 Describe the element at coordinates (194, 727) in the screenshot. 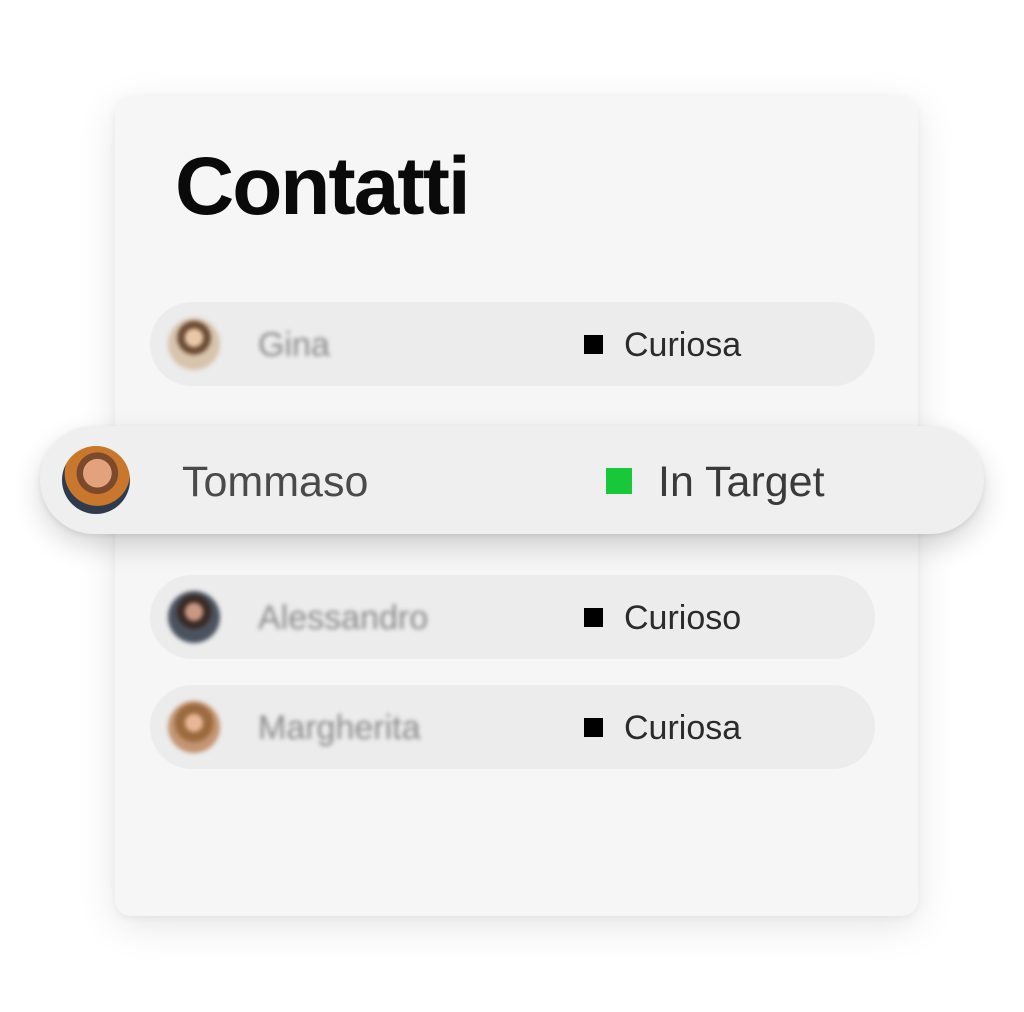

I see `avatar-margherita` at that location.